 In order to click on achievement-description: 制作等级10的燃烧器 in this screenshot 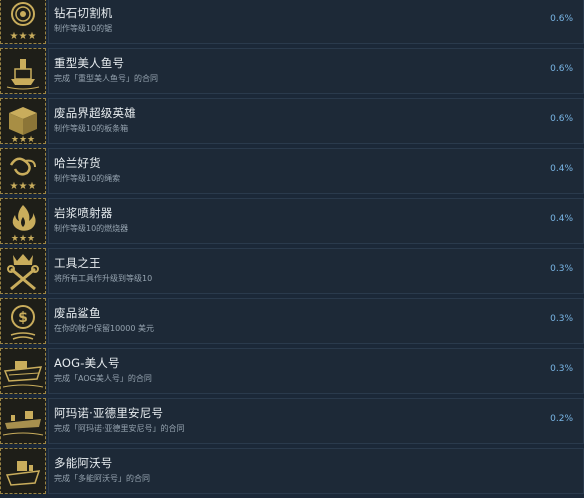, I will do `click(91, 228)`.